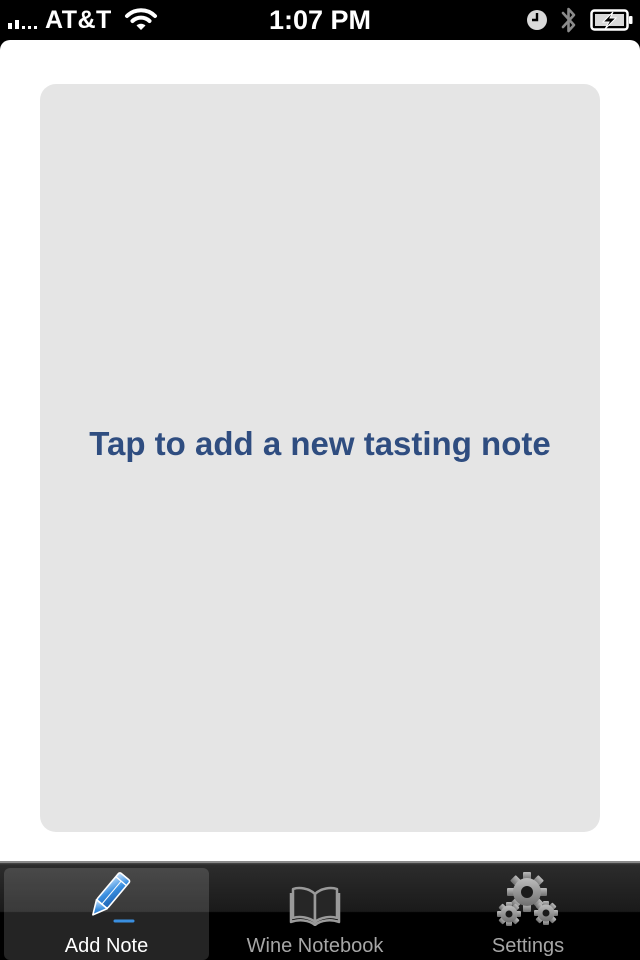 The width and height of the screenshot is (640, 960). Describe the element at coordinates (580, 20) in the screenshot. I see `status-right` at that location.